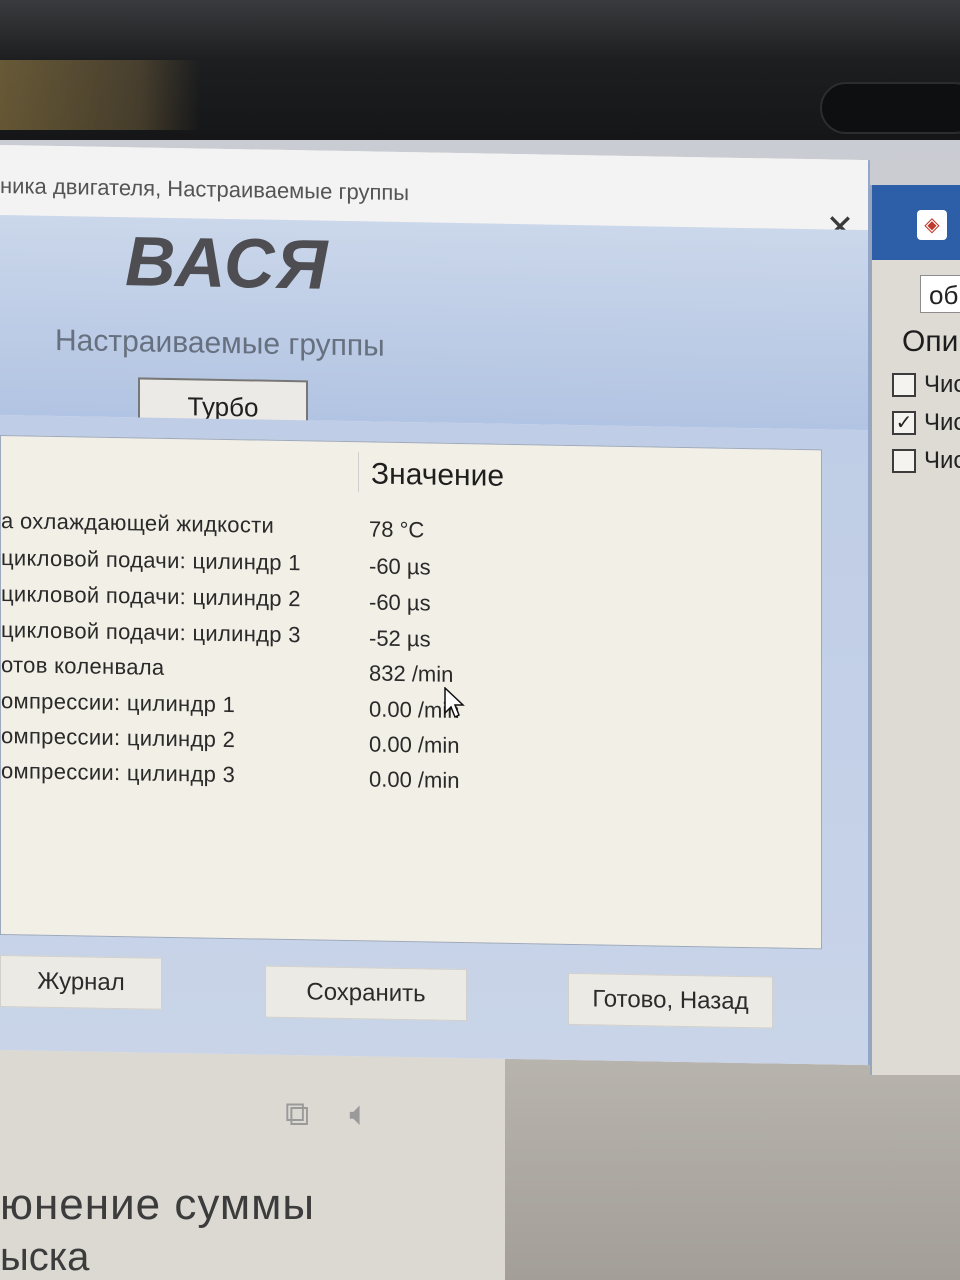 This screenshot has height=1280, width=960. Describe the element at coordinates (454, 703) in the screenshot. I see `mouse-cursor-icon` at that location.